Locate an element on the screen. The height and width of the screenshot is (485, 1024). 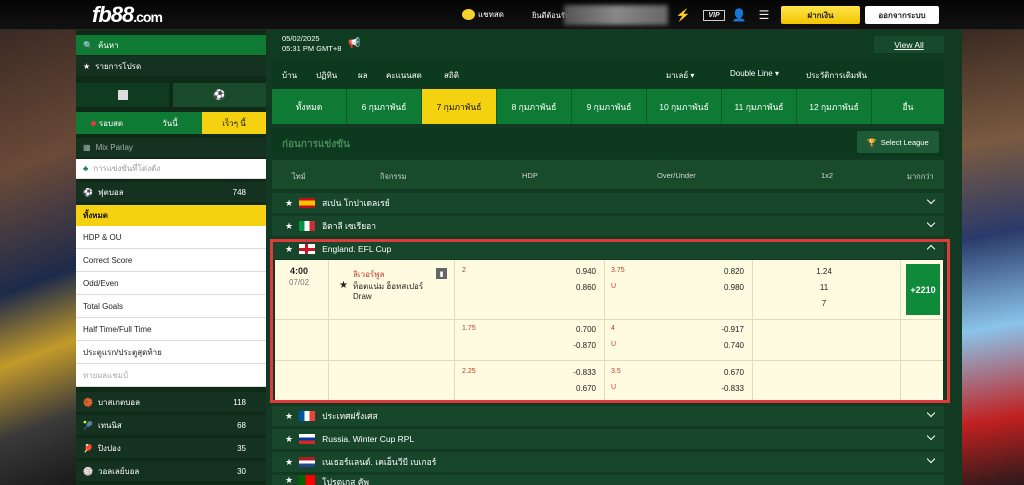
day-tab-7feb: 7 กุมภาพันธ์ is located at coordinates (459, 106).